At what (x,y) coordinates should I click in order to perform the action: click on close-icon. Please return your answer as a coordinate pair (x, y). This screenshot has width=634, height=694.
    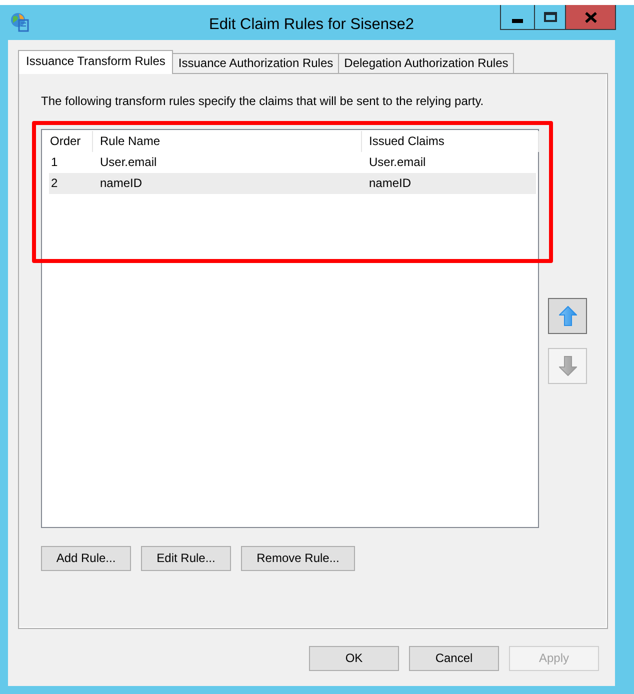
    Looking at the image, I should click on (590, 17).